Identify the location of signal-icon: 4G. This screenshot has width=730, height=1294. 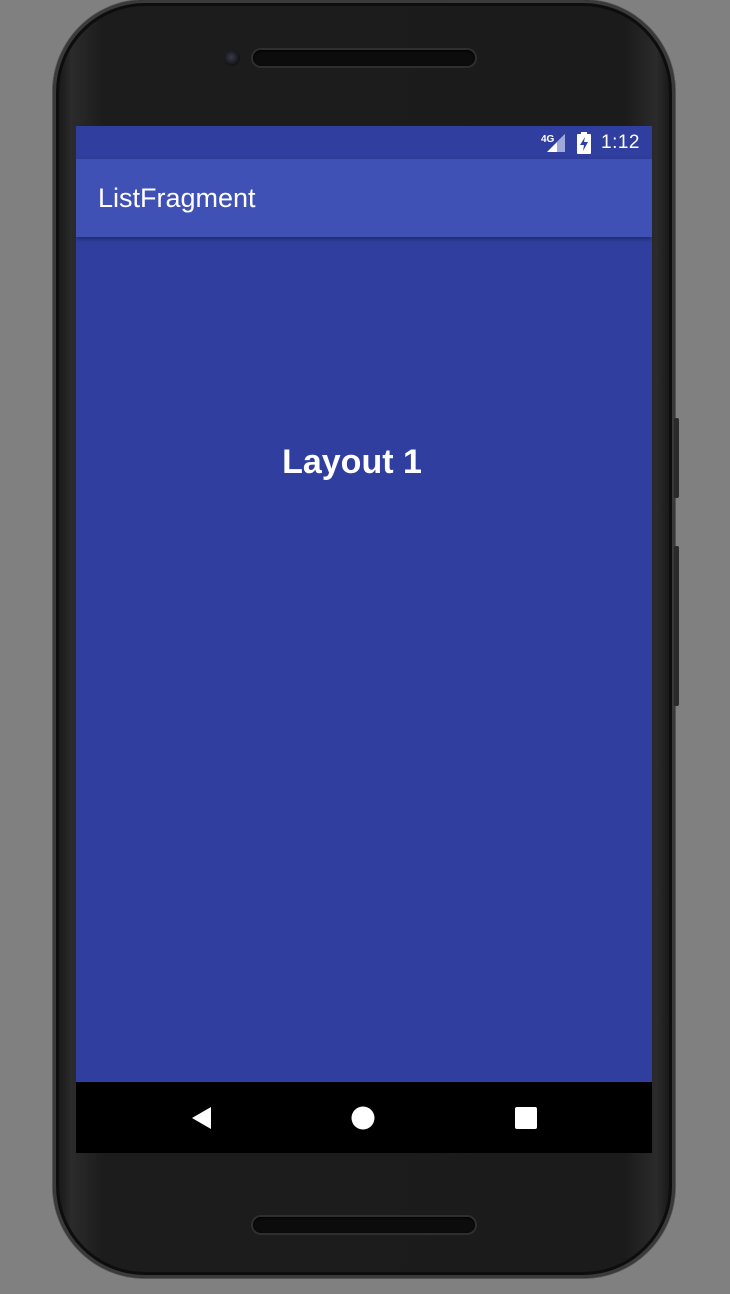
(554, 143).